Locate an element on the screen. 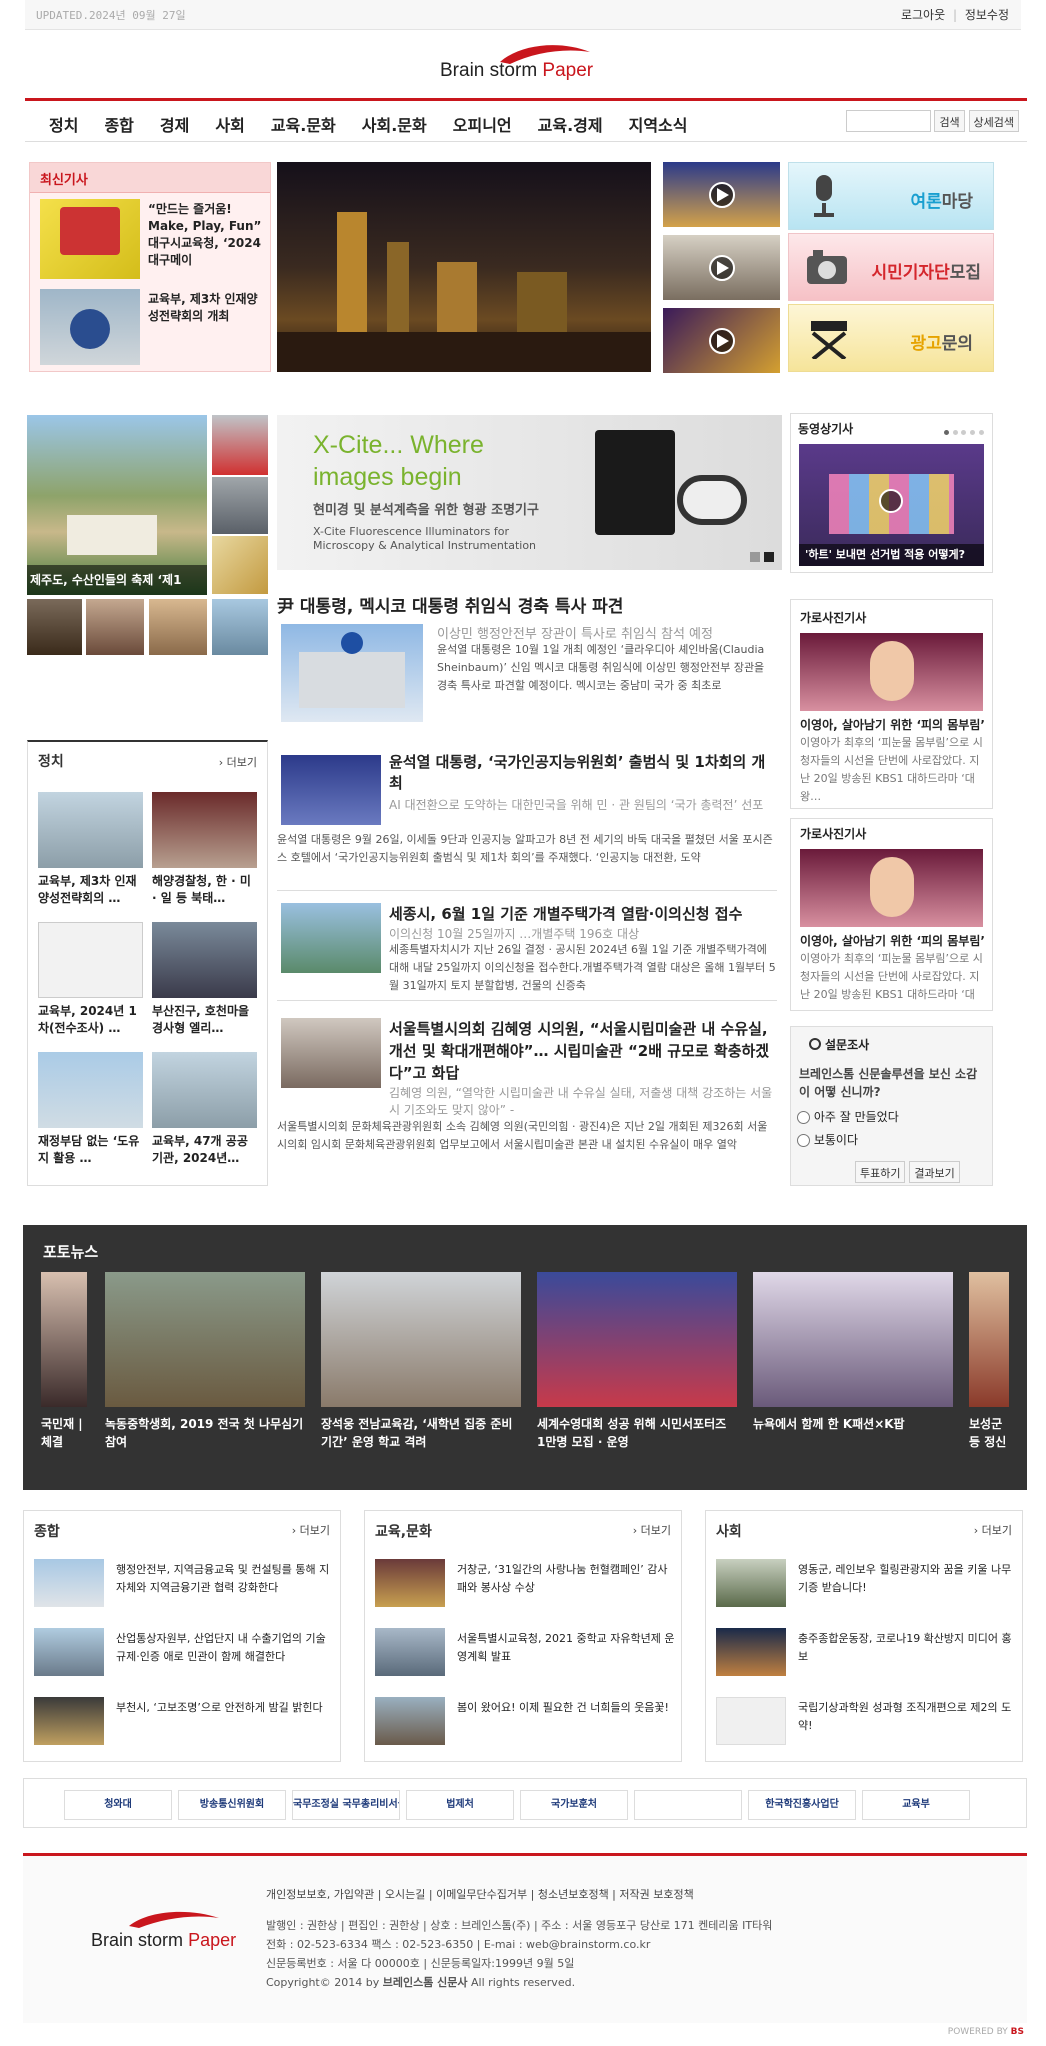 Image resolution: width=1046 pixels, height=2046 pixels. article-title-2: 세종시, 6월 1일 기준 개별주택가격 열람·이의신청 접수 is located at coordinates (583, 913).